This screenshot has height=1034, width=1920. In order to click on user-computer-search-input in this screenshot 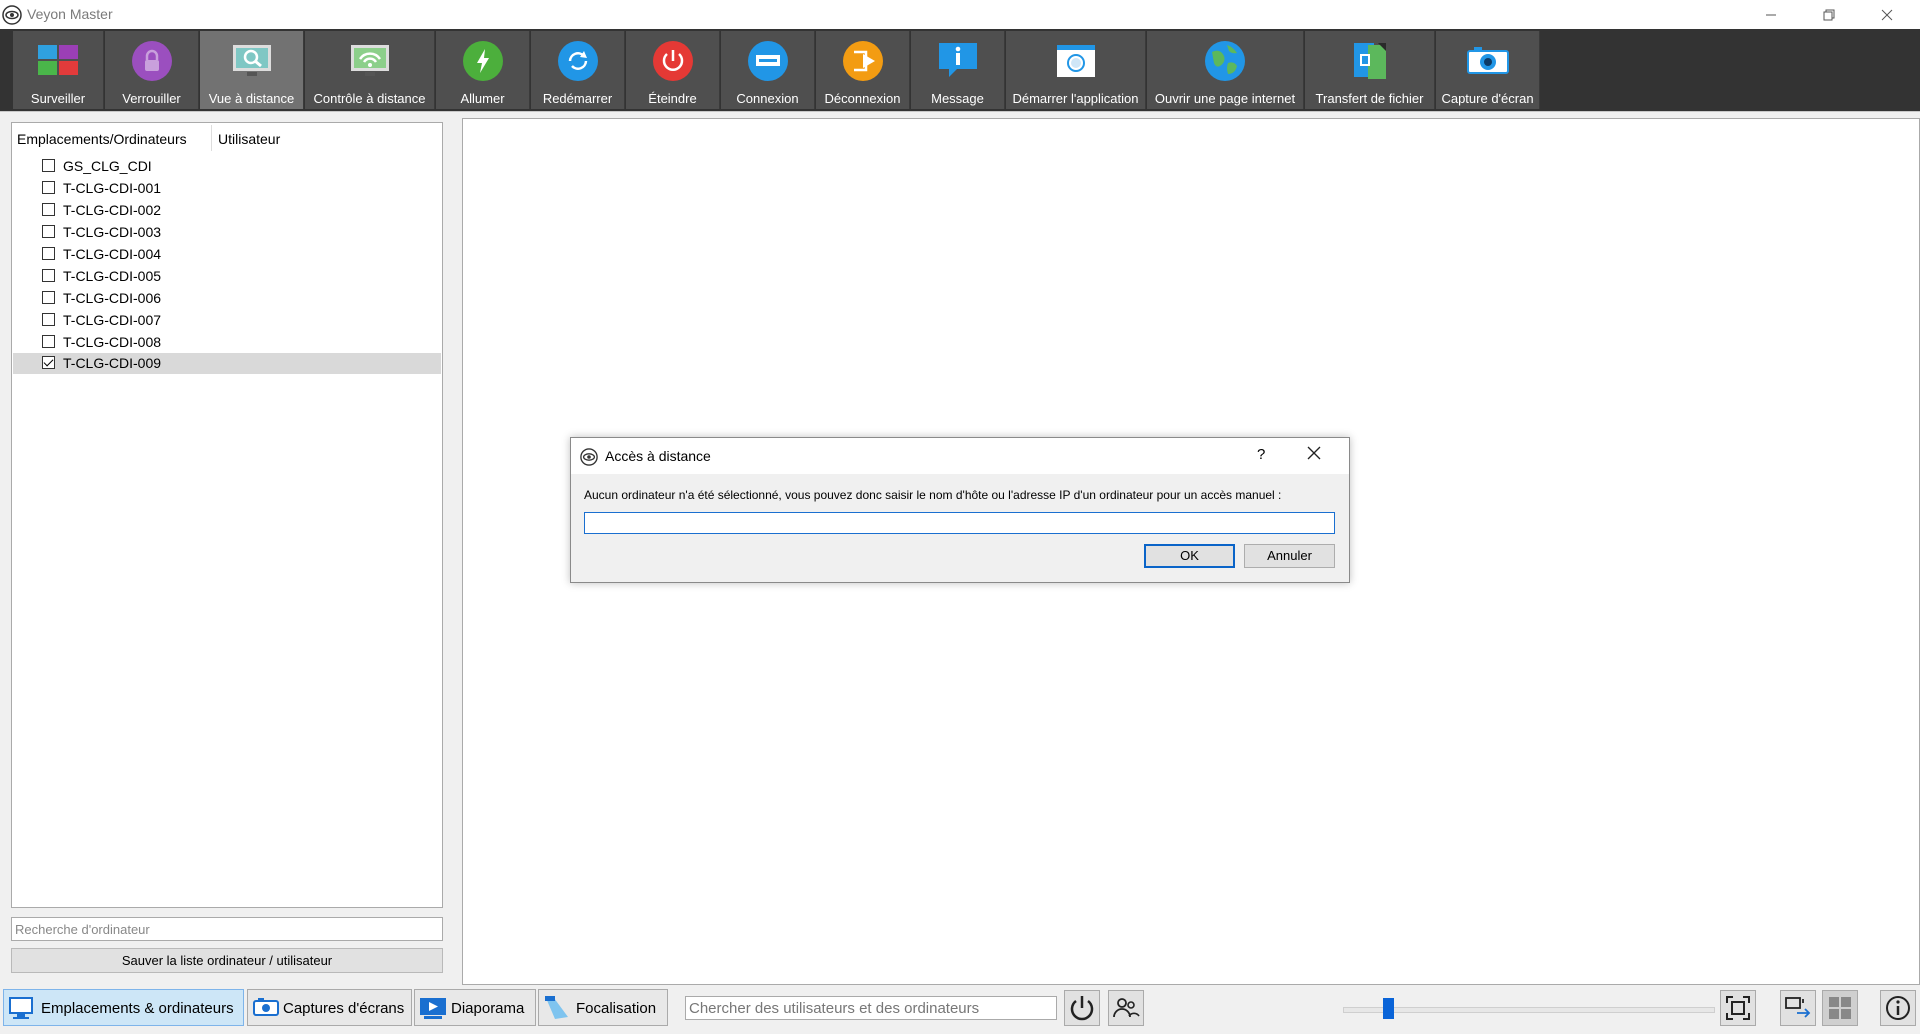, I will do `click(871, 1008)`.